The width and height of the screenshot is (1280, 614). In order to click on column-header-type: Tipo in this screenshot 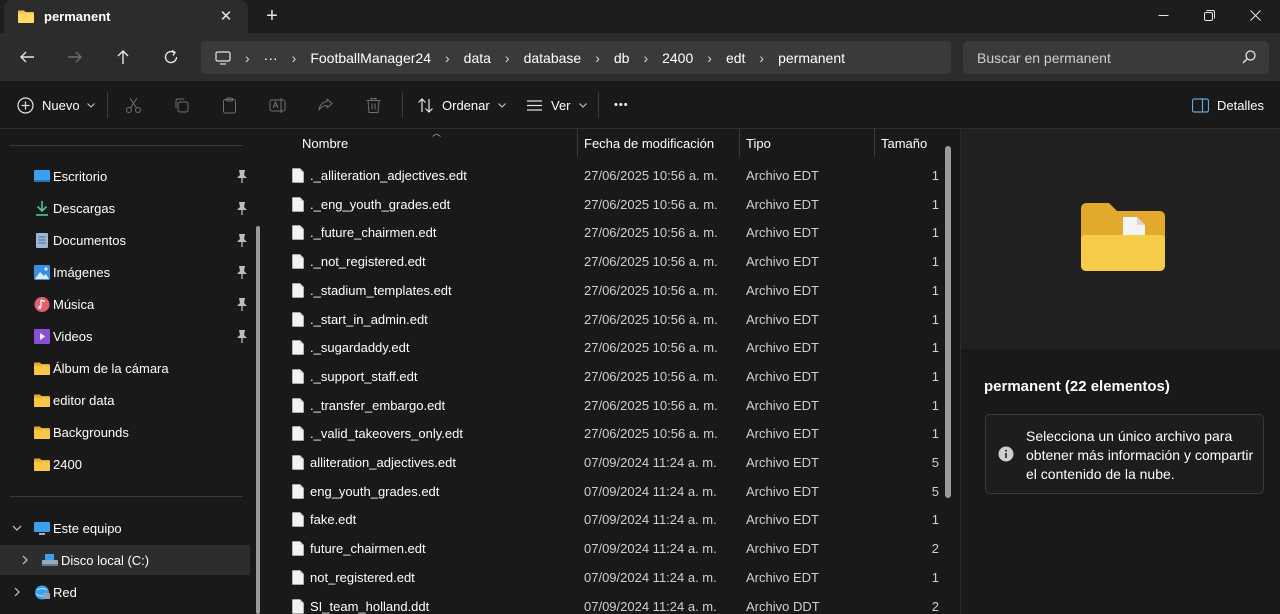, I will do `click(810, 143)`.